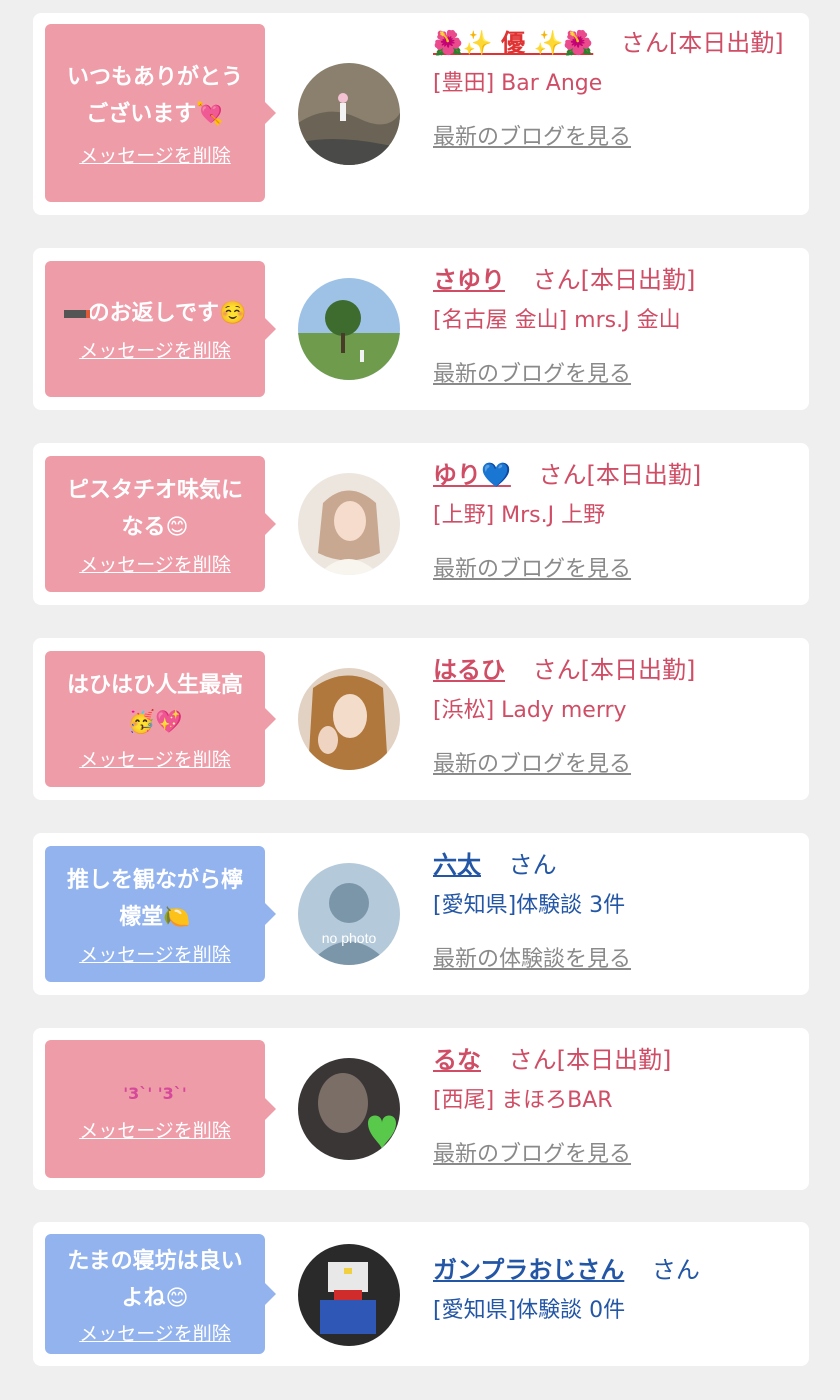  I want to click on name-line: るな さん[本日出勤], so click(613, 1060).